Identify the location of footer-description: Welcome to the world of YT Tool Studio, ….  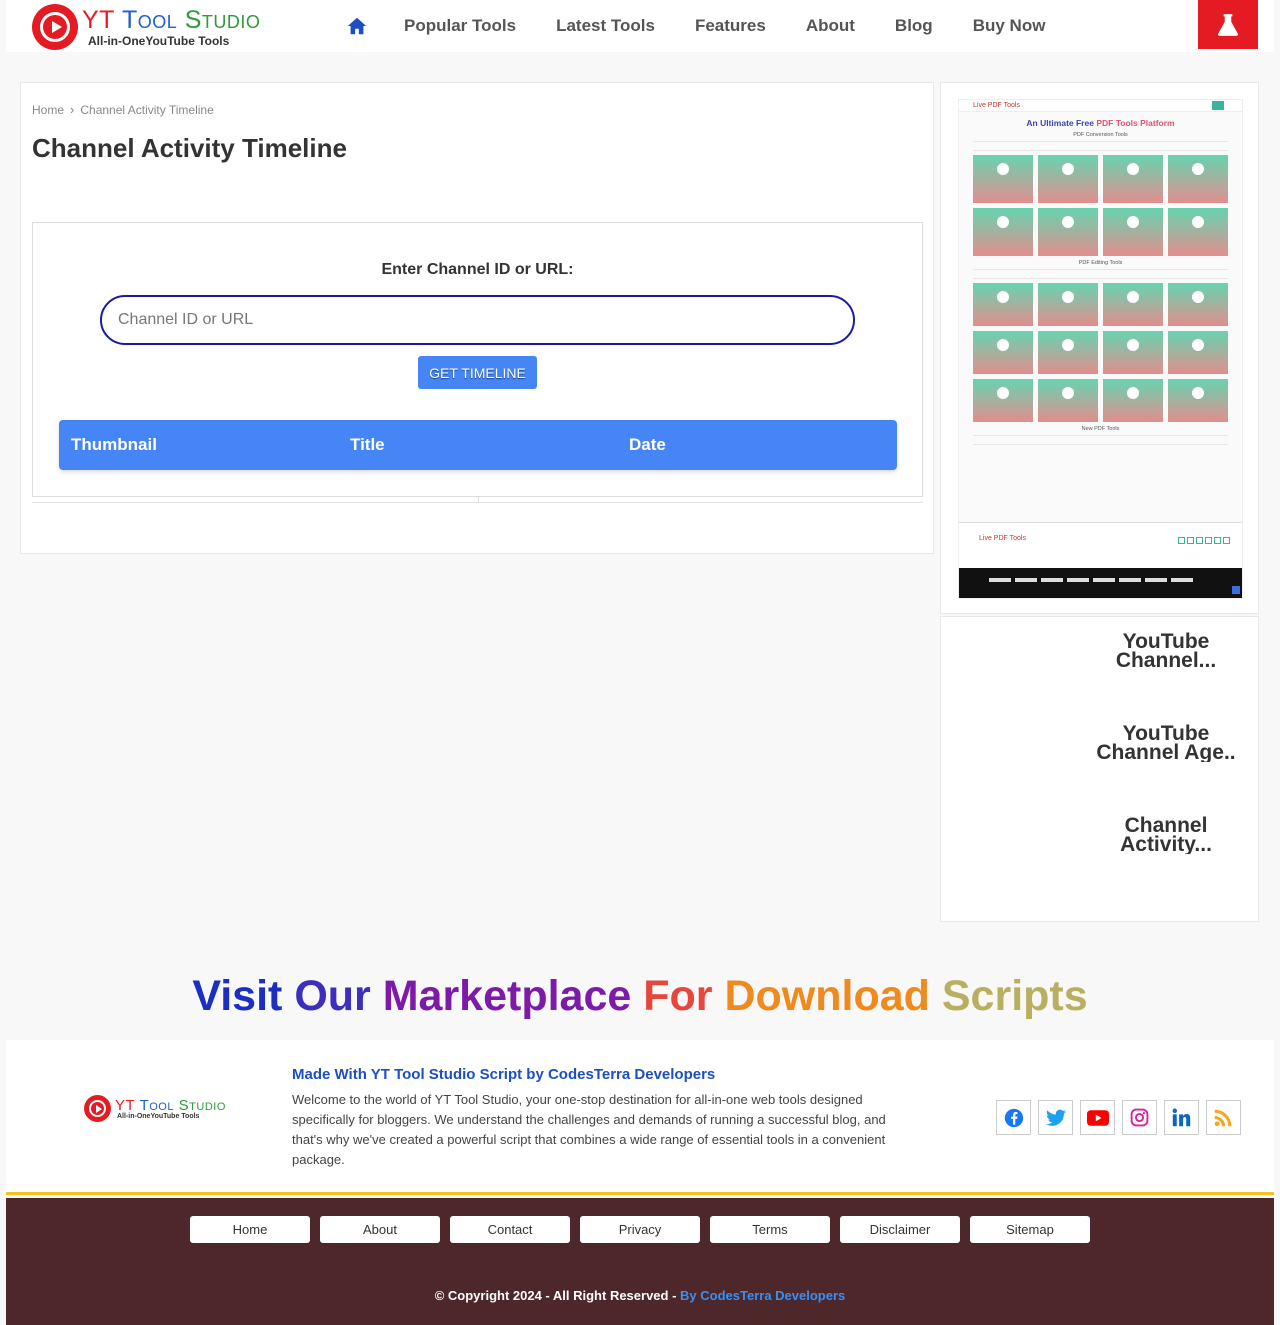
(589, 1129).